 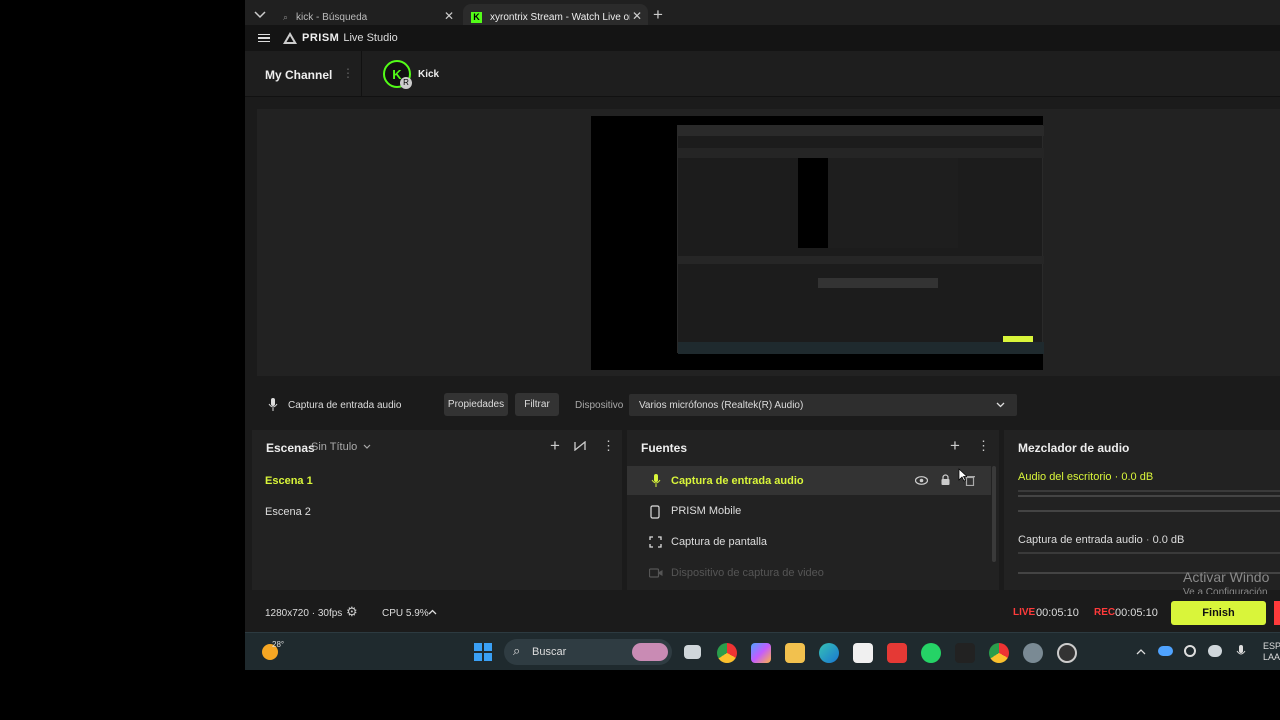 I want to click on scene-item-2: Escena 2, so click(x=288, y=512).